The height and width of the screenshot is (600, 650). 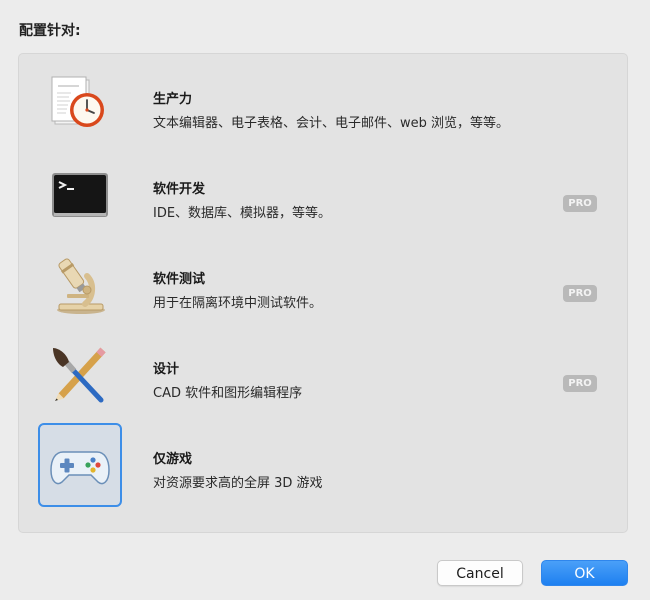 I want to click on option-description: IDE、数据库、模拟器，等等。, so click(x=242, y=213).